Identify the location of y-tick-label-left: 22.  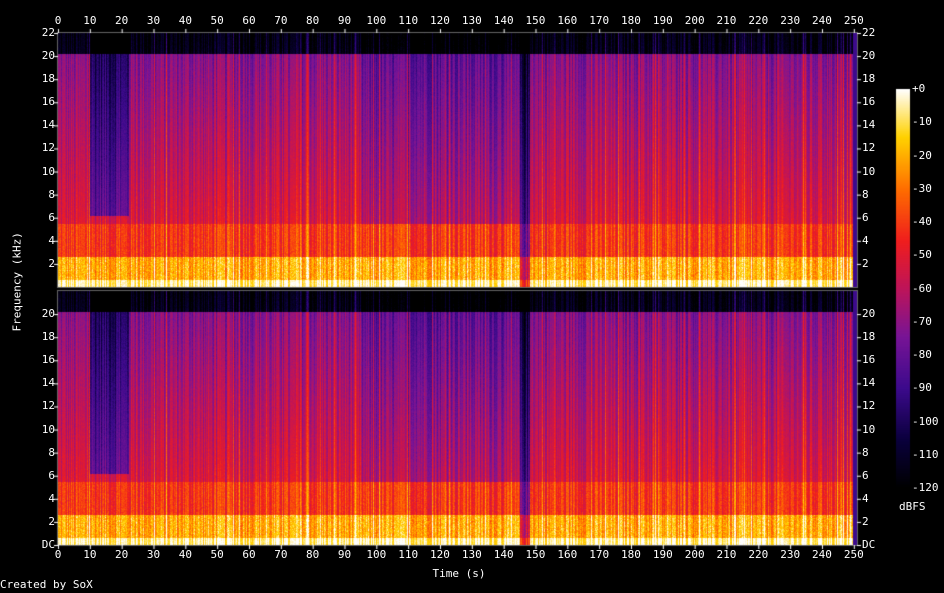
(48, 32).